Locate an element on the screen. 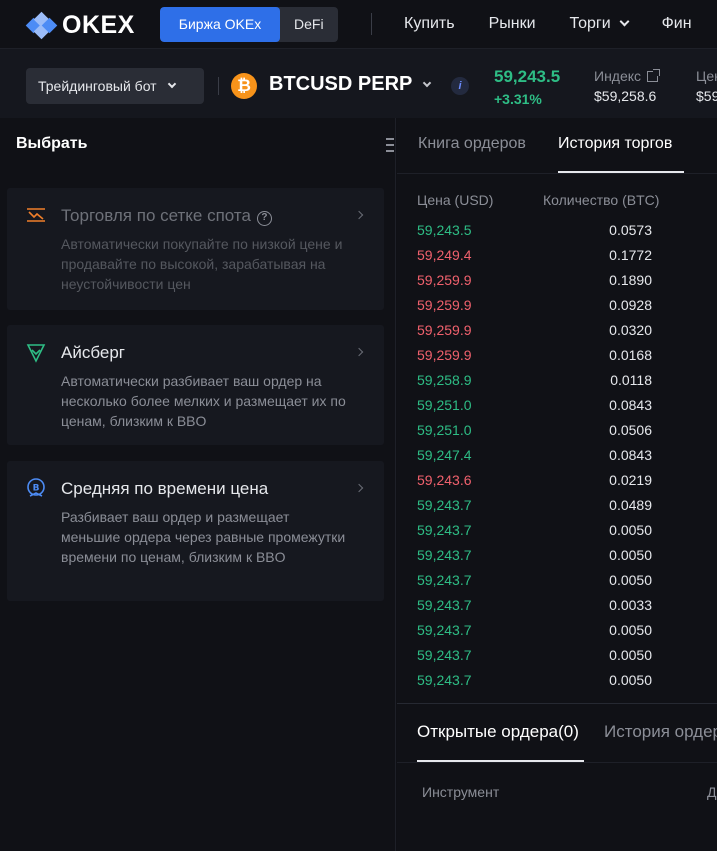 This screenshot has width=717, height=851. divider is located at coordinates (557, 762).